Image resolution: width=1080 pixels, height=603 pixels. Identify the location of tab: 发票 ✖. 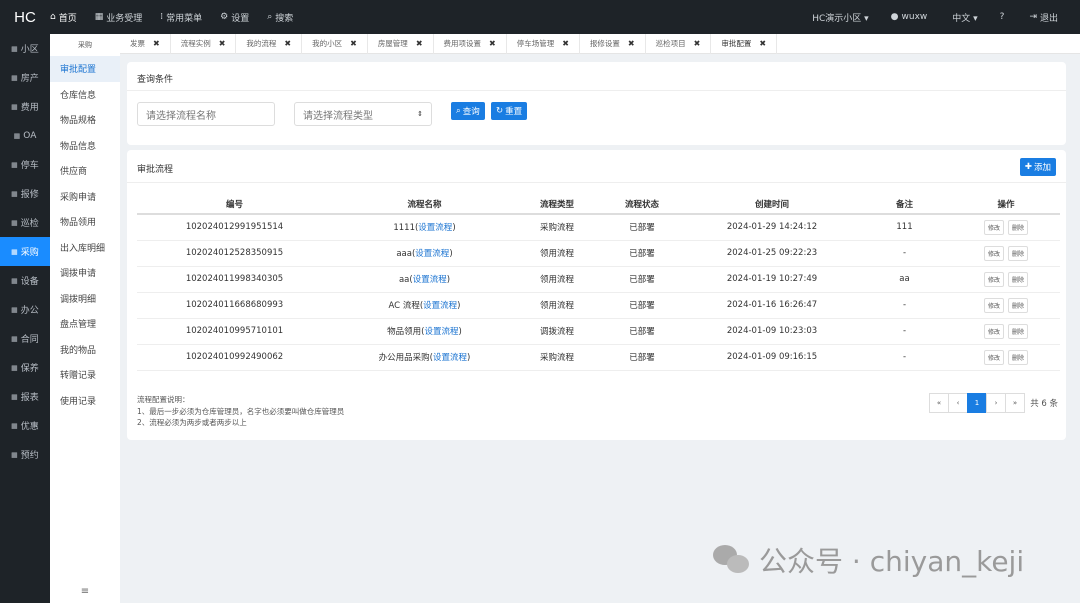
(145, 43).